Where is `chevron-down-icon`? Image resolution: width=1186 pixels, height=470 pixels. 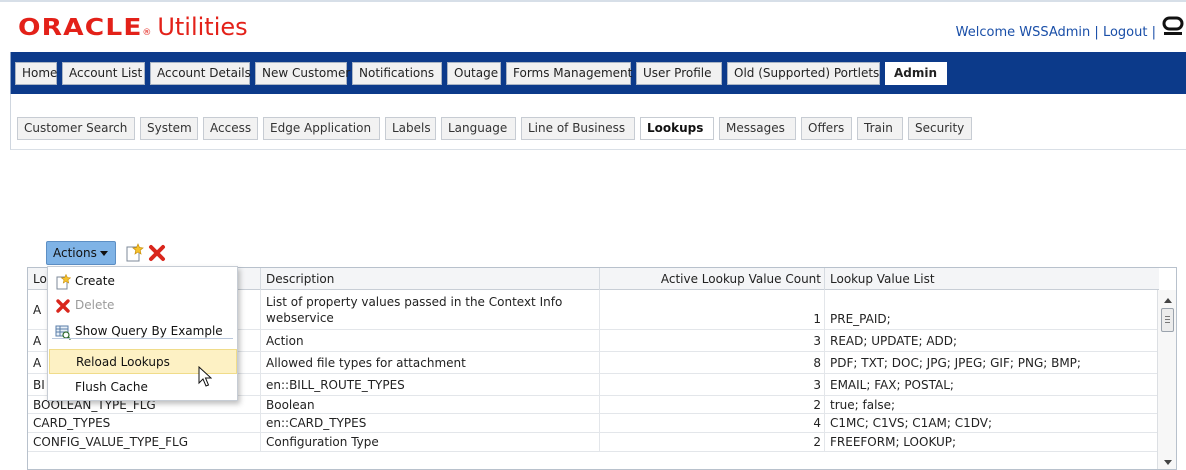
chevron-down-icon is located at coordinates (104, 253).